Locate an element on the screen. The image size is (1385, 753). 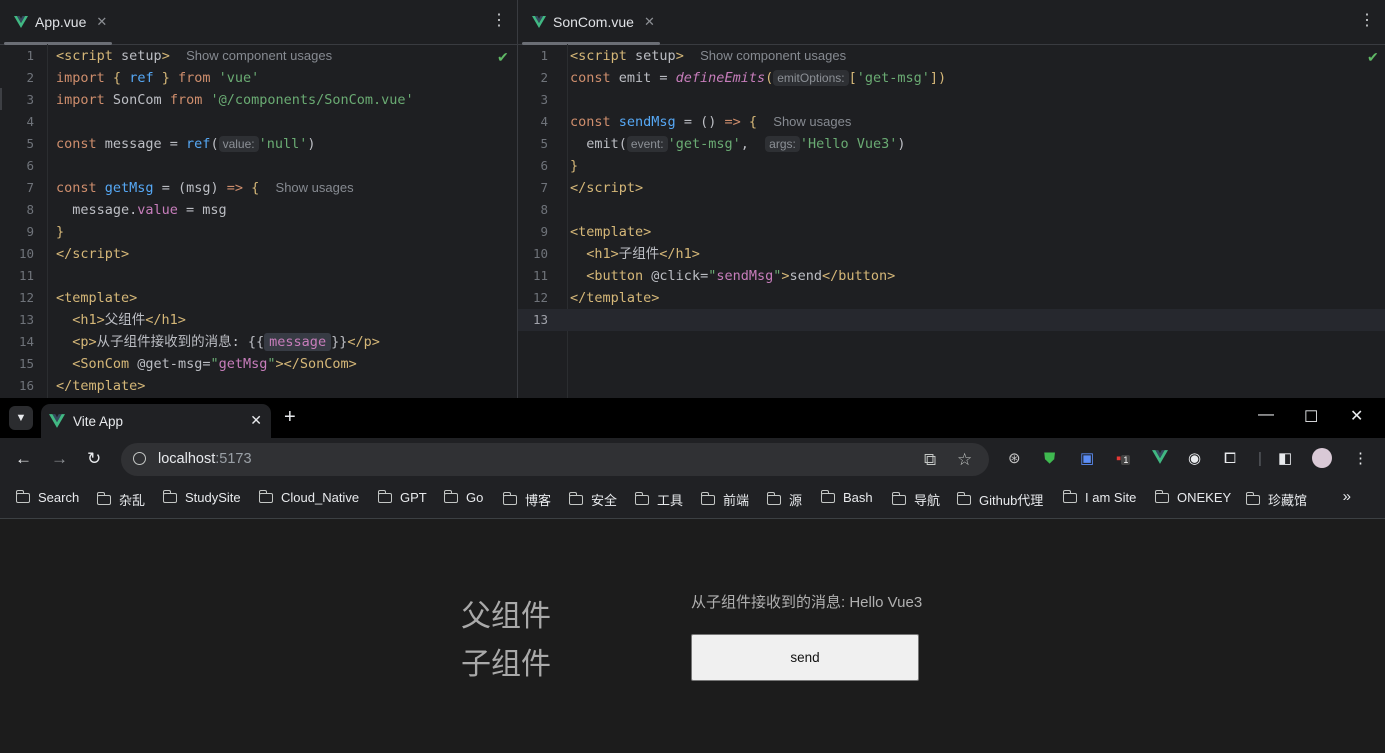
bookmark-folder: StudySite is located at coordinates (201, 497).